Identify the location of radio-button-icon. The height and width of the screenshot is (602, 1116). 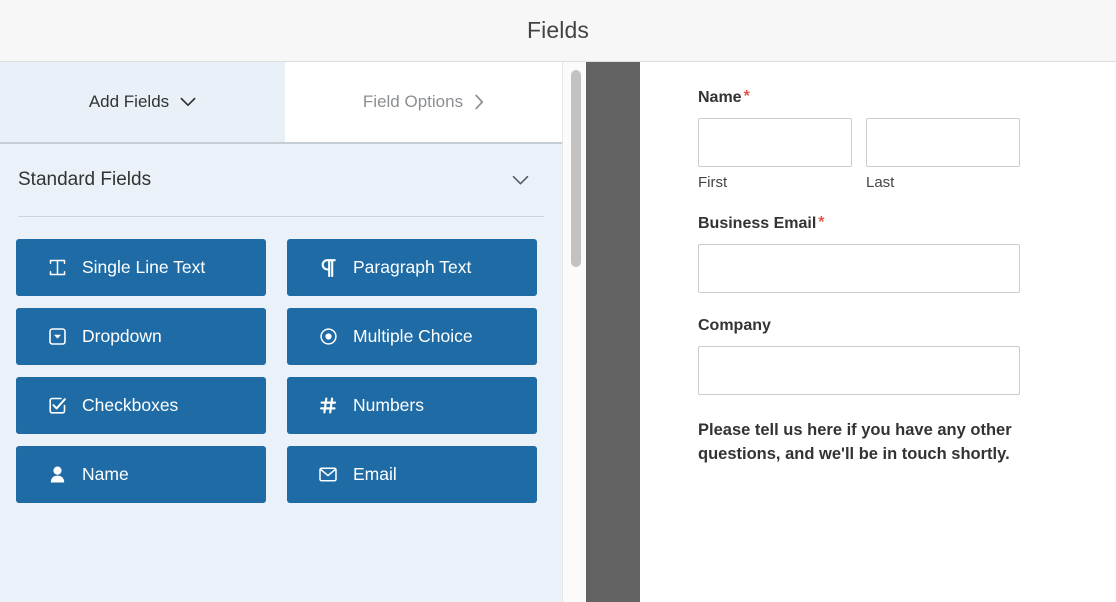
(328, 336).